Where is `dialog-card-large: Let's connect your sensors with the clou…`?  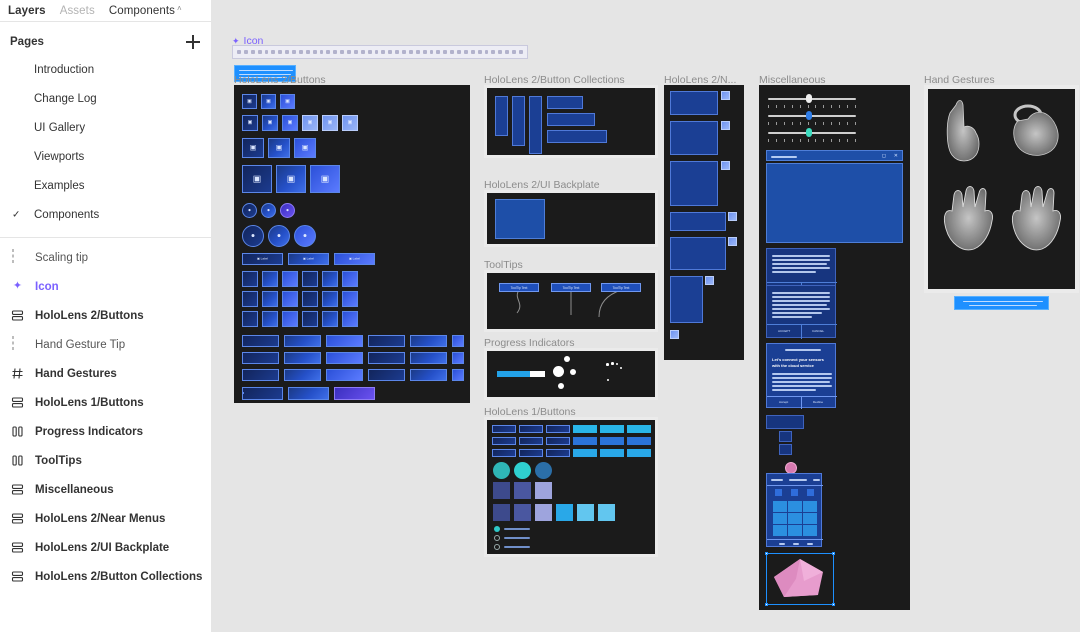
dialog-card-large: Let's connect your sensors with the clou… is located at coordinates (801, 376).